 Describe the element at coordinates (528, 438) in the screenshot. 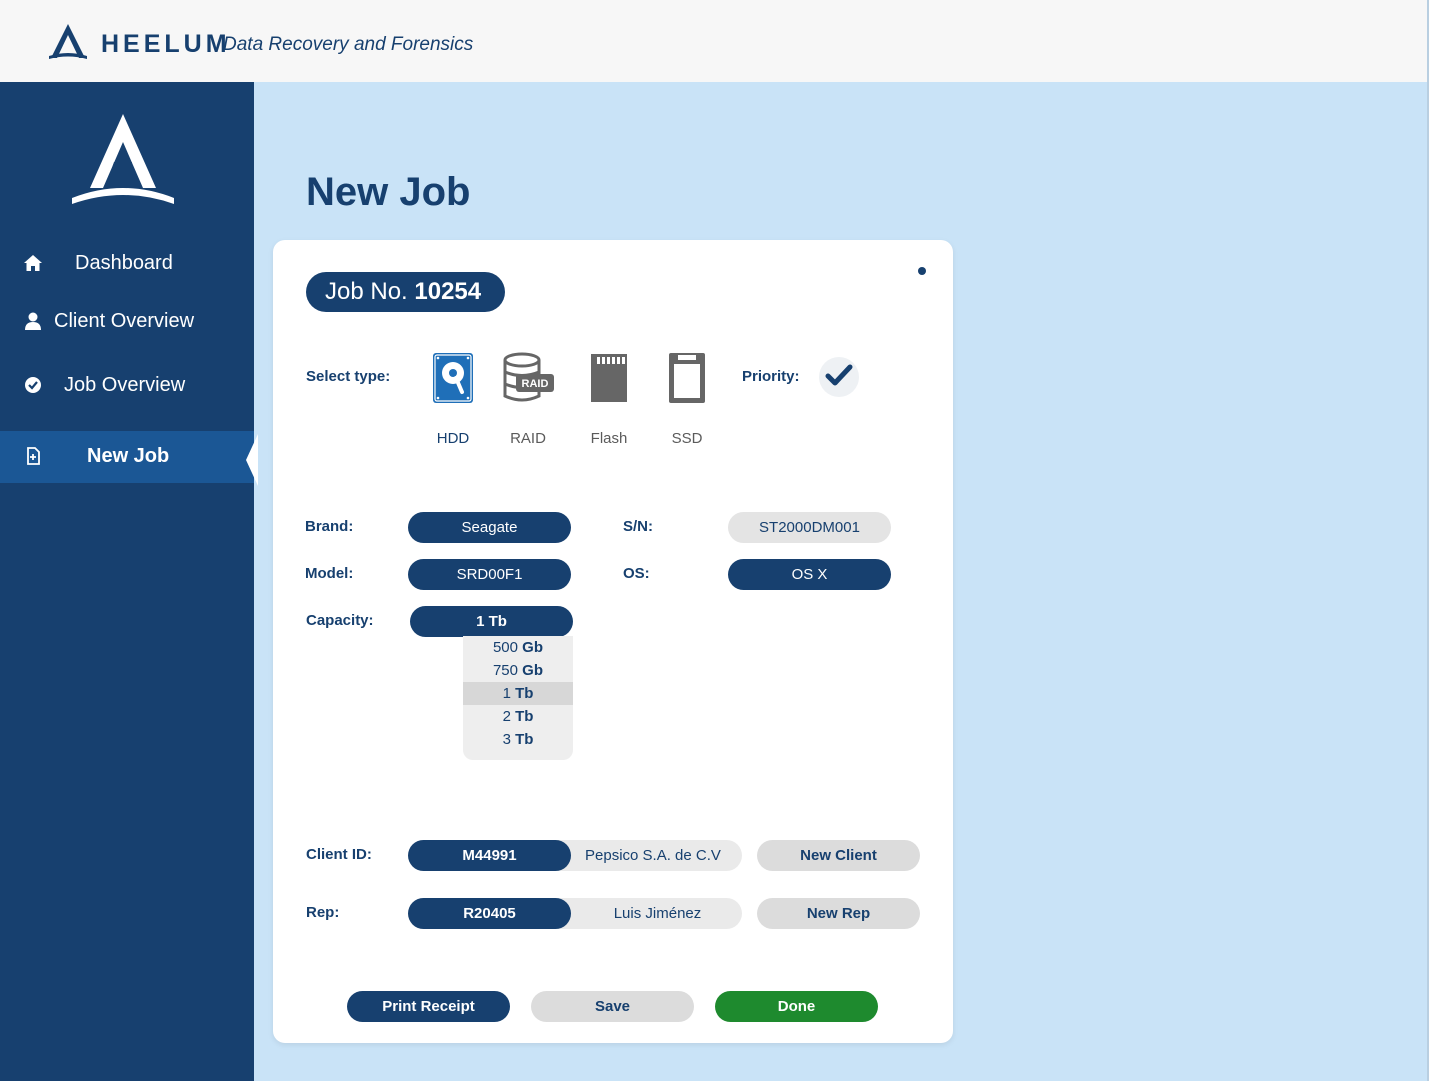

I see `type-label: RAID` at that location.